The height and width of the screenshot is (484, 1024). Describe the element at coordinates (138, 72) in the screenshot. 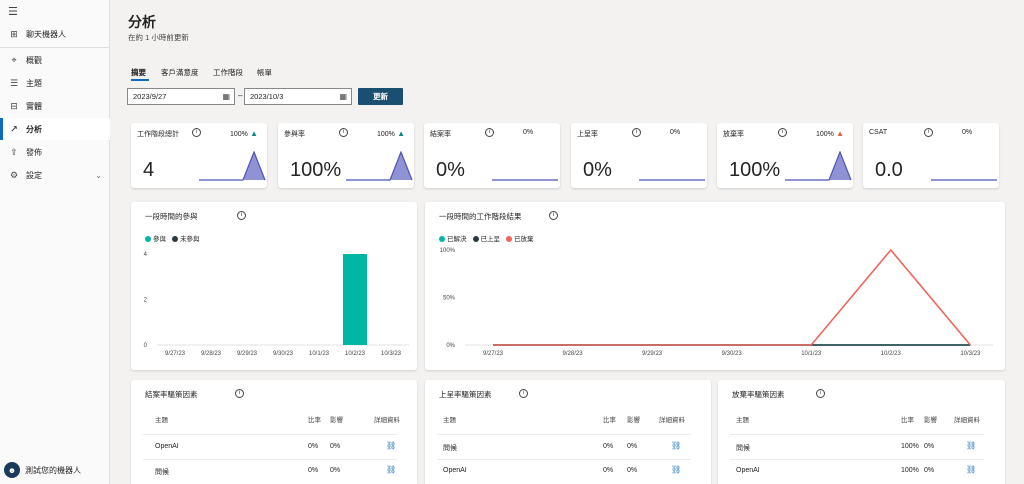

I see `tab-summary: 摘要` at that location.